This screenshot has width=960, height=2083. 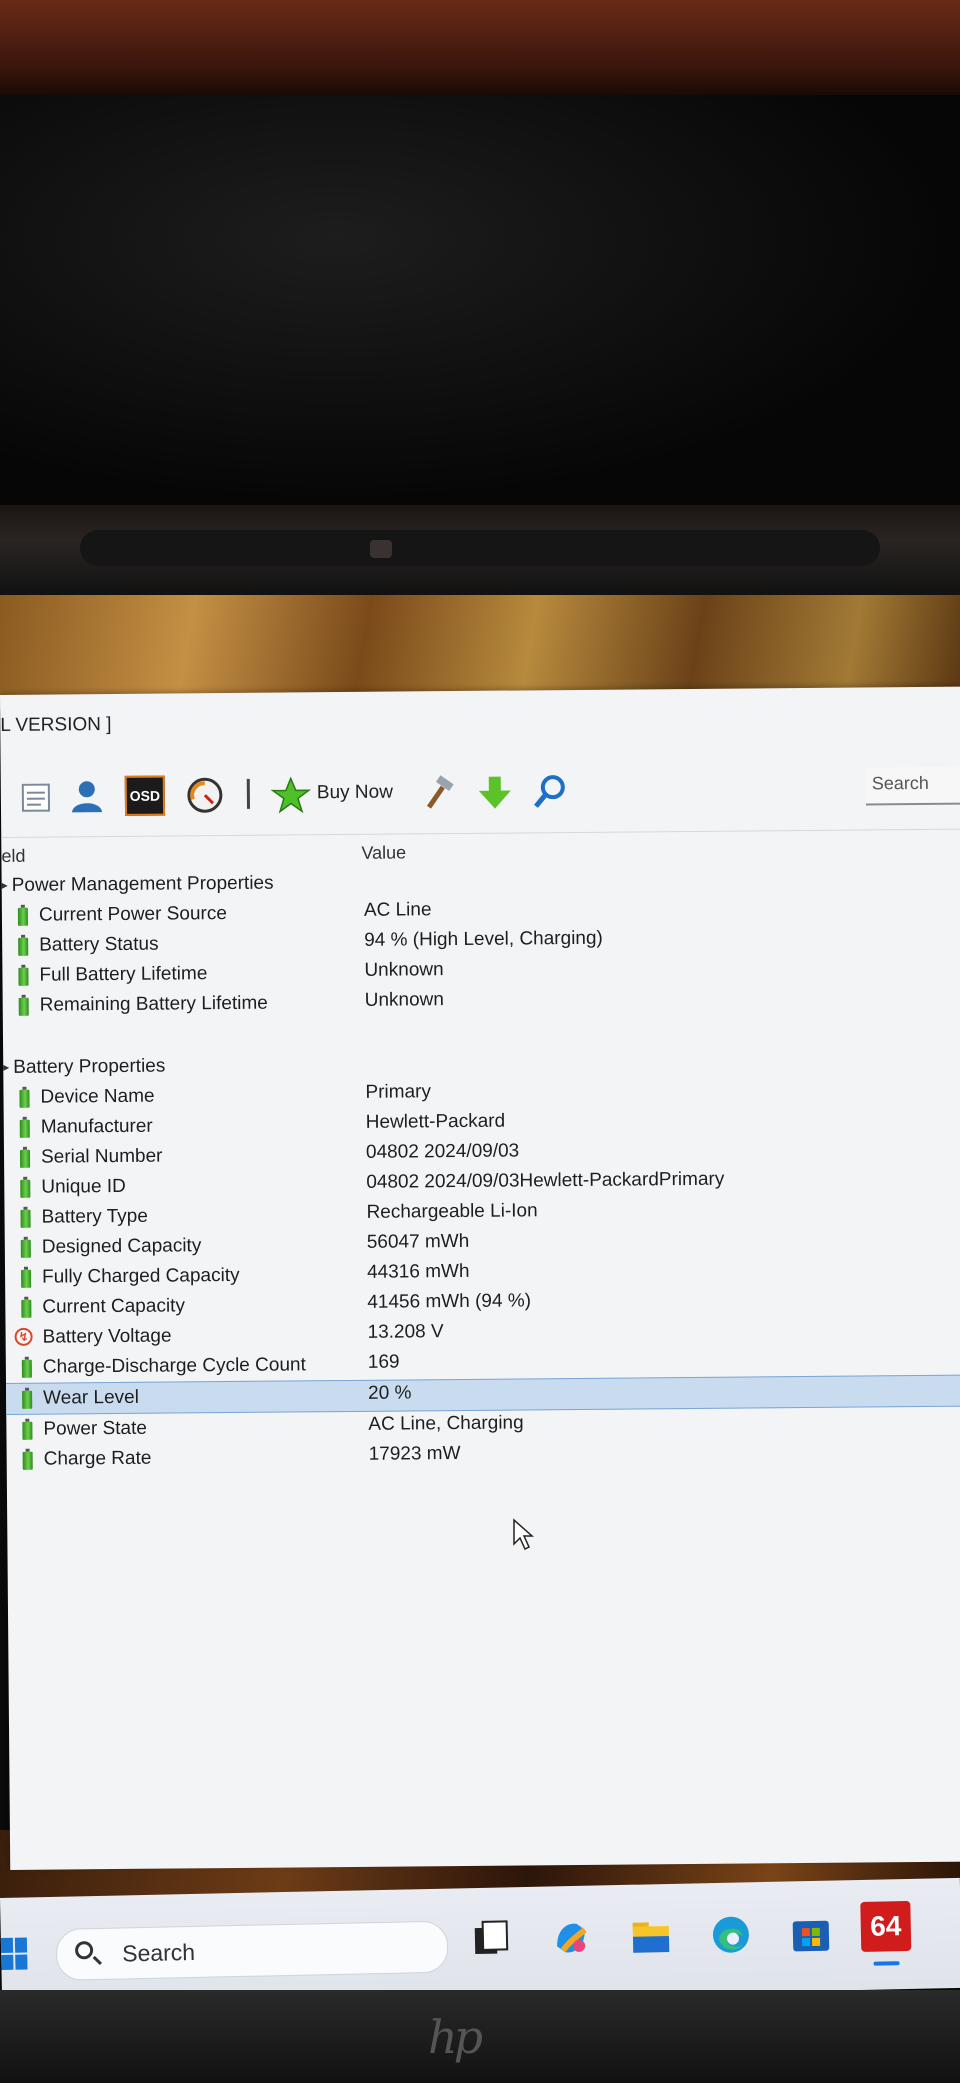 What do you see at coordinates (83, 1186) in the screenshot?
I see `field-label: Unique ID` at bounding box center [83, 1186].